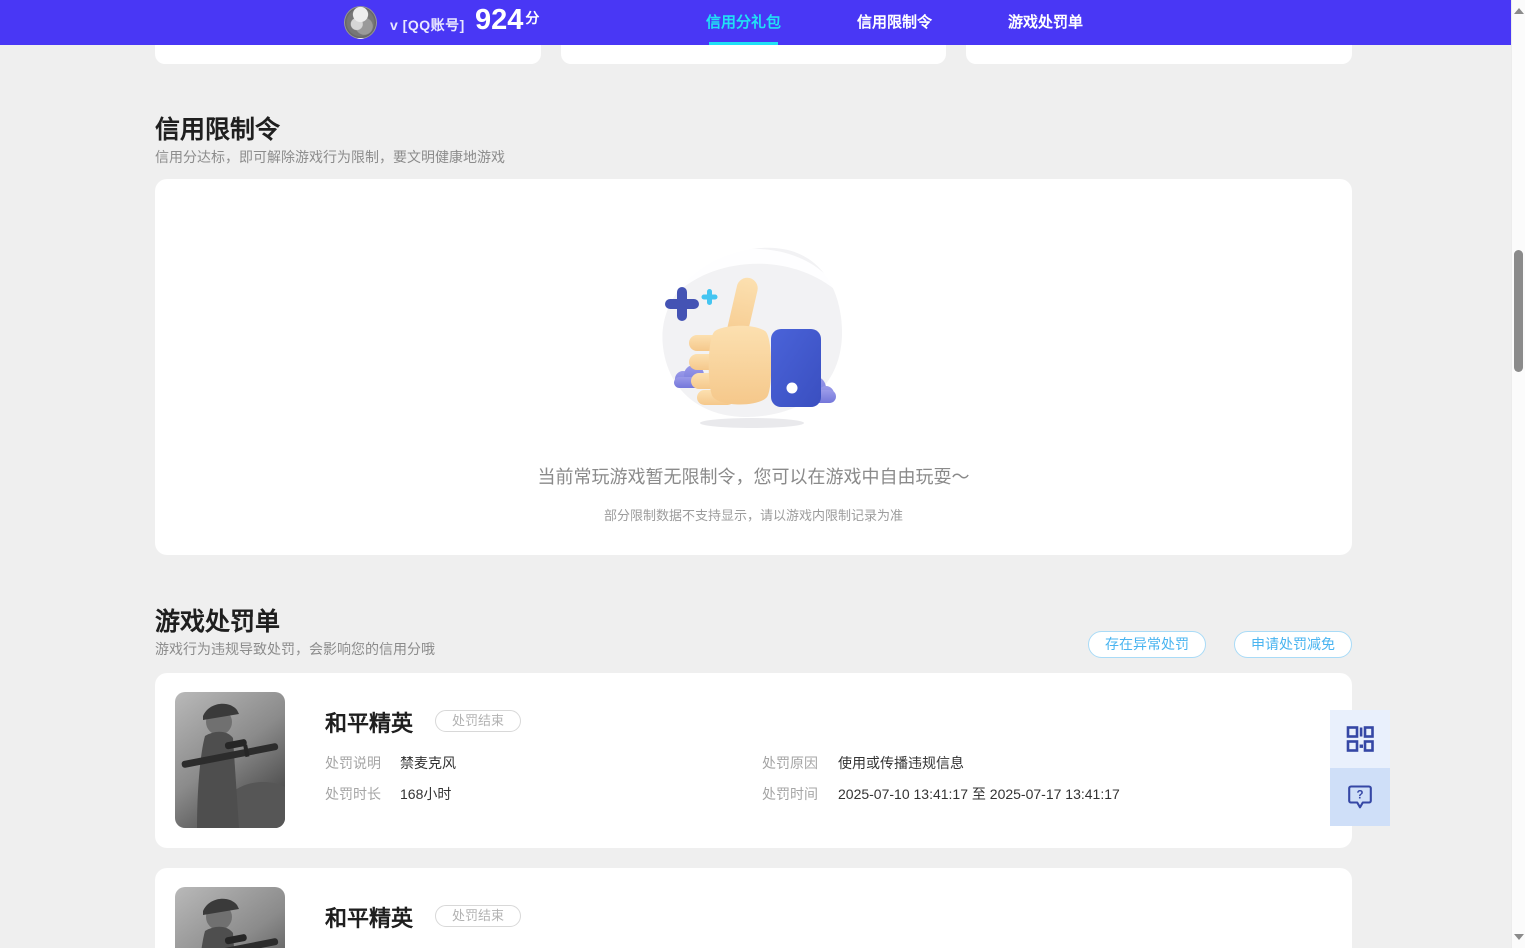  I want to click on penalty-relief-button: 申请处罚减免, so click(1293, 644).